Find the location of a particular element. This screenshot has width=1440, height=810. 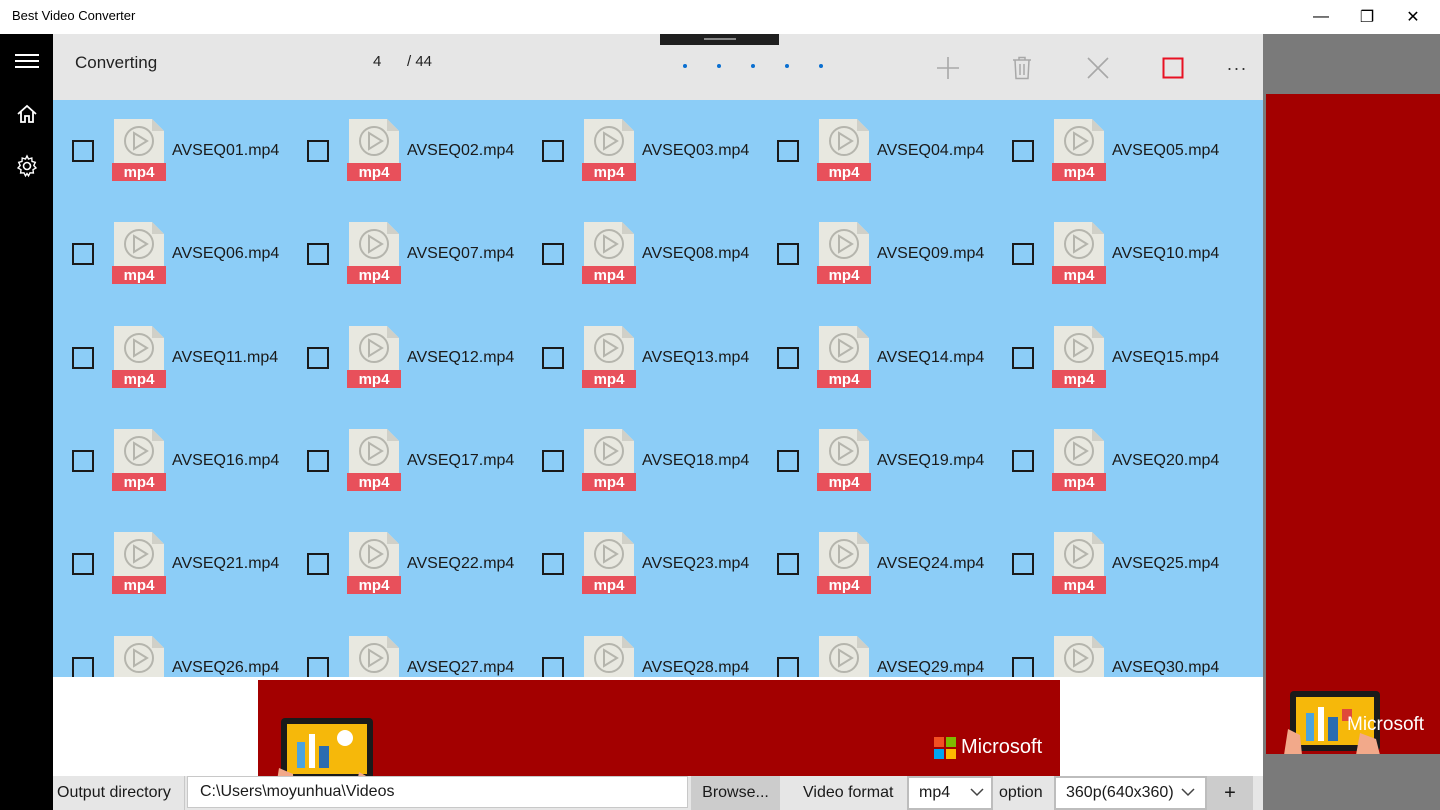

file-name: AVSEQ09.mp4 is located at coordinates (931, 253).